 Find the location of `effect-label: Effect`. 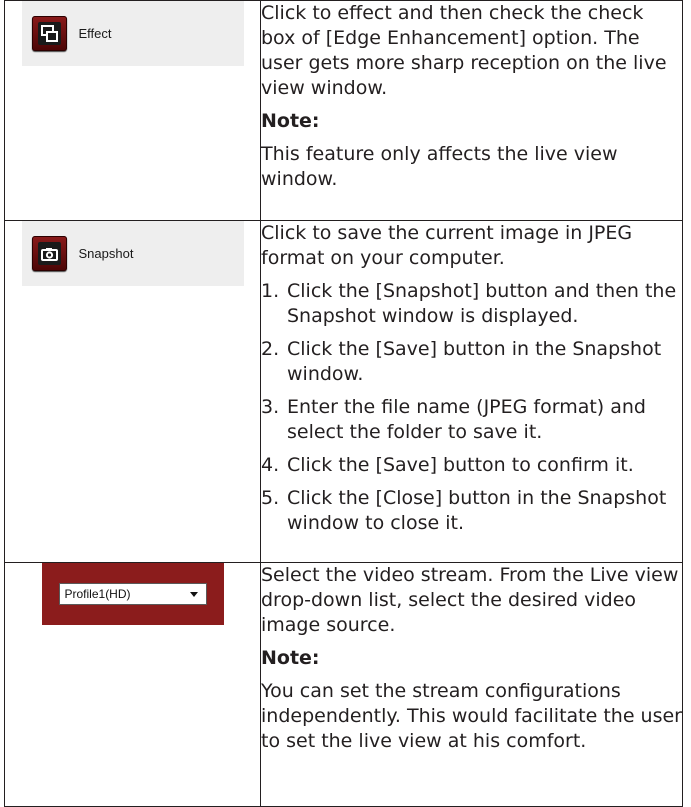

effect-label: Effect is located at coordinates (95, 33).